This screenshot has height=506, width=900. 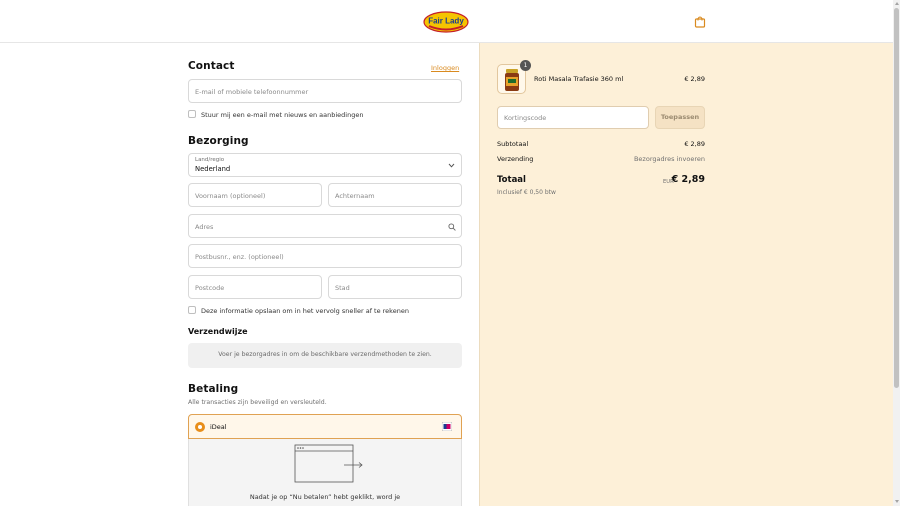 I want to click on country-select: Land/regio Nederland, so click(x=325, y=165).